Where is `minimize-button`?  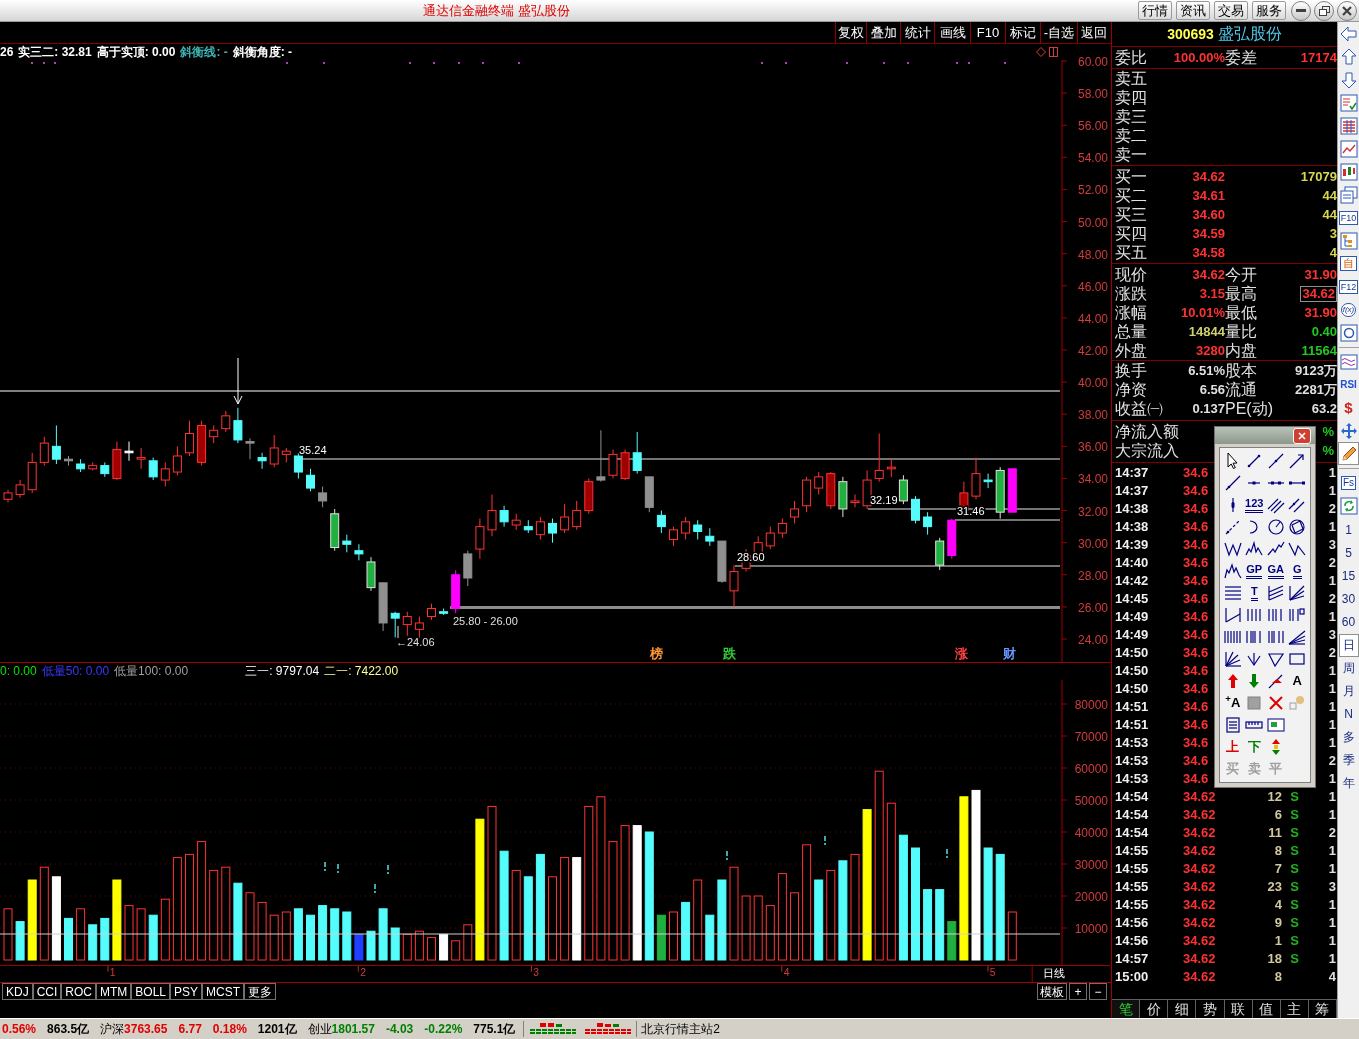 minimize-button is located at coordinates (1301, 10).